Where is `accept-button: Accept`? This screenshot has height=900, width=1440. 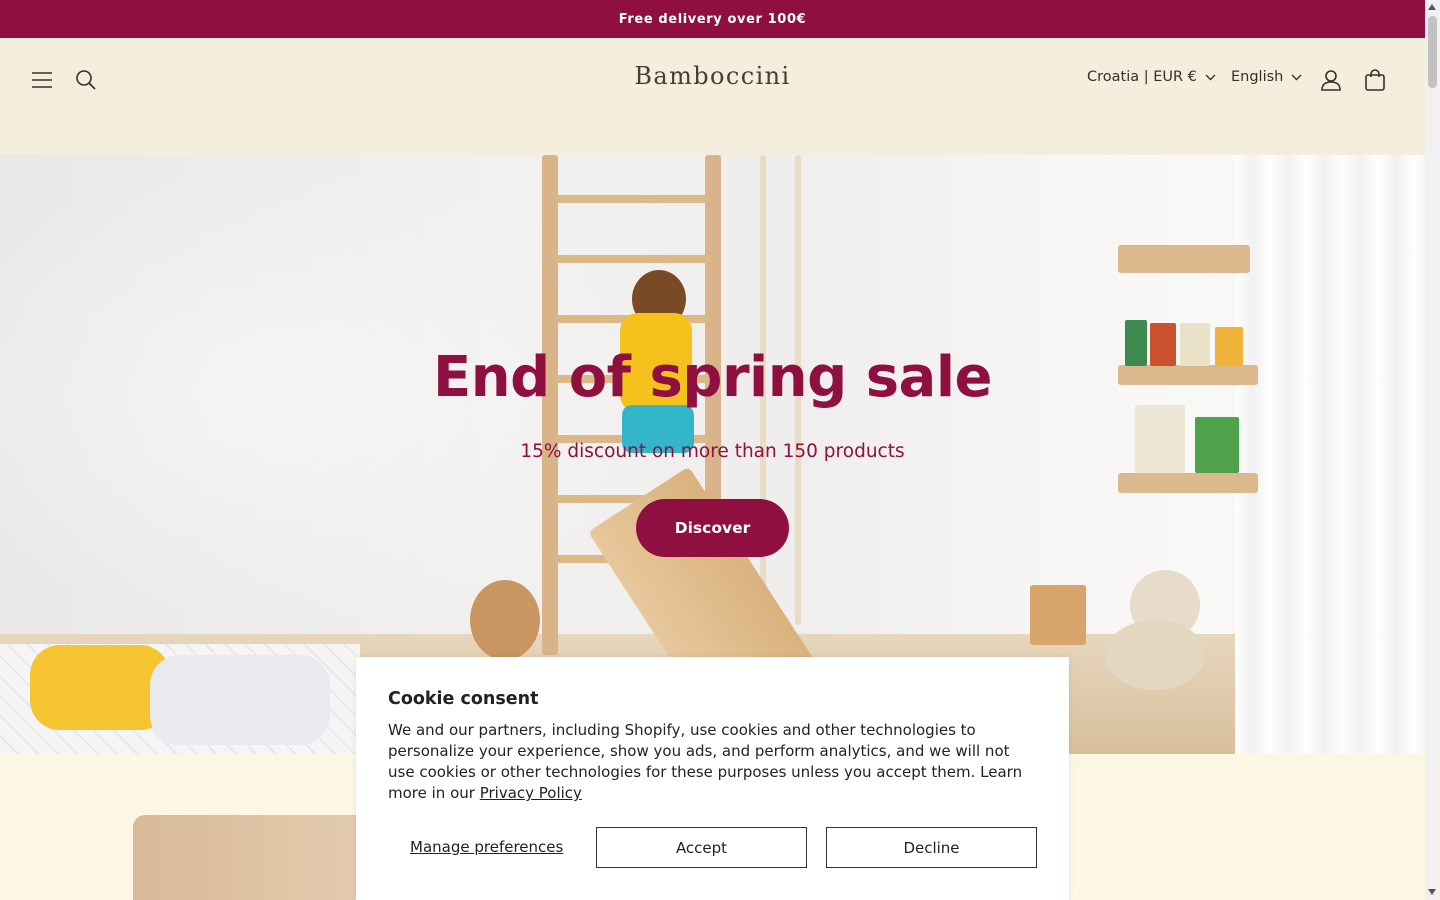 accept-button: Accept is located at coordinates (701, 847).